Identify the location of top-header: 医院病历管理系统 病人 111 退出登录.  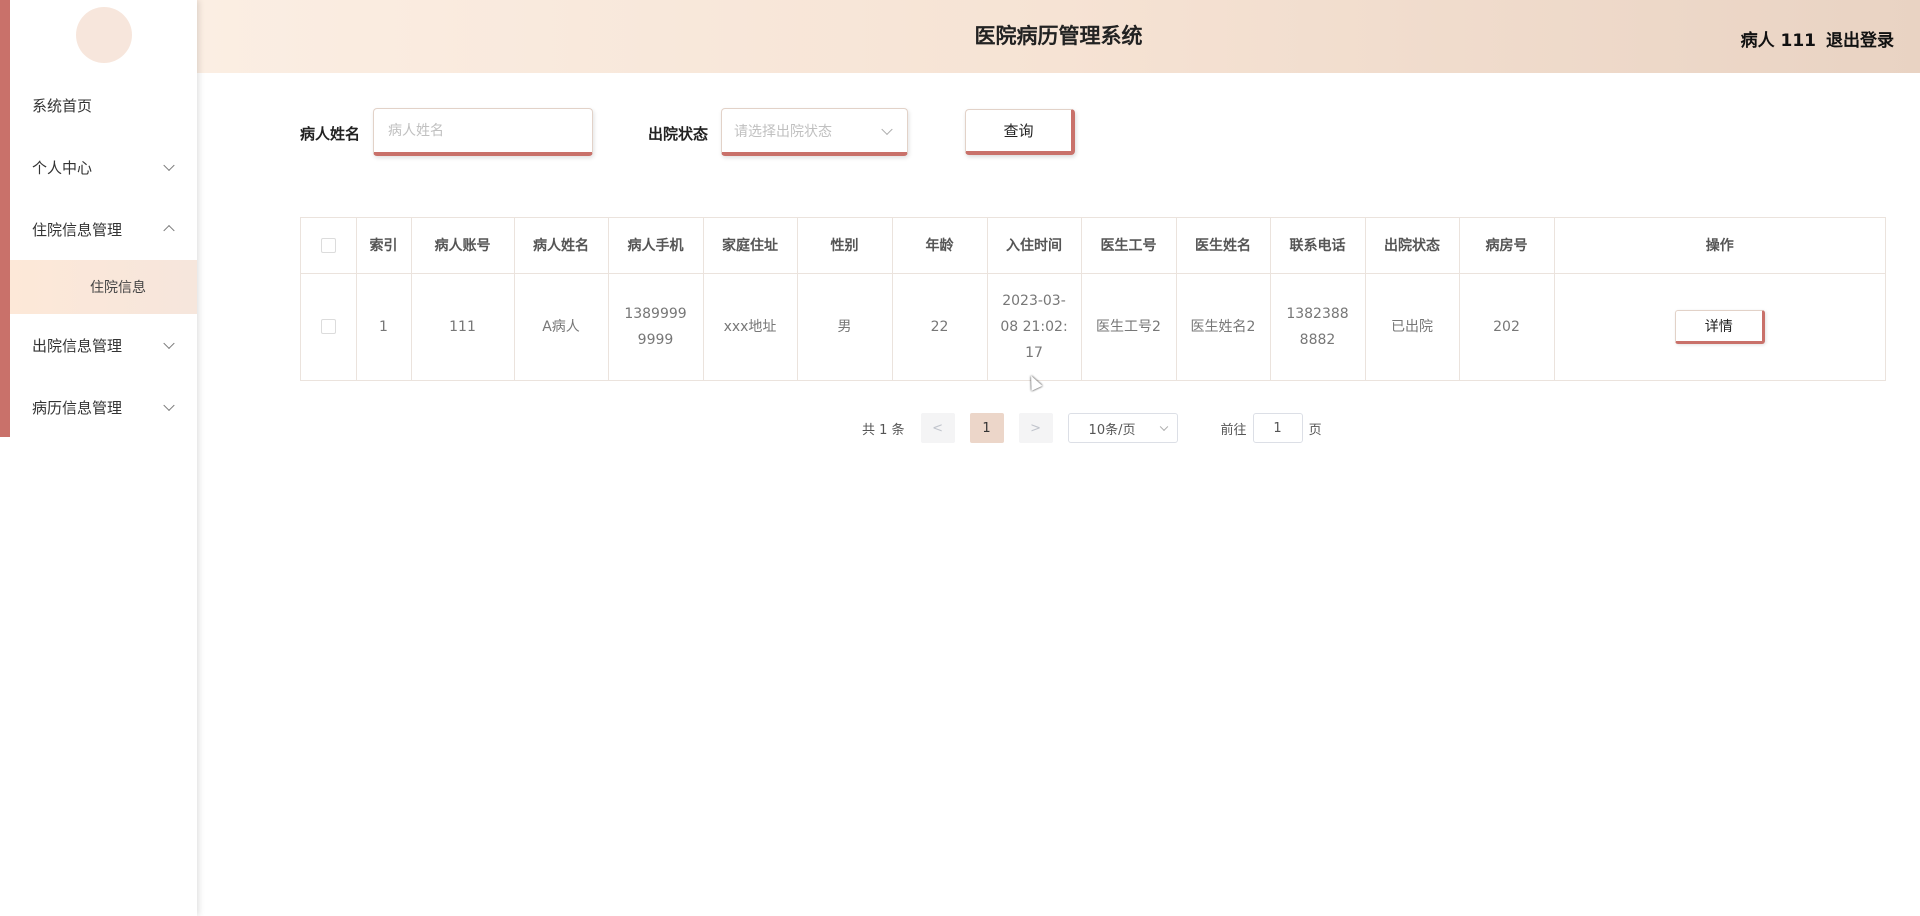
(1058, 36).